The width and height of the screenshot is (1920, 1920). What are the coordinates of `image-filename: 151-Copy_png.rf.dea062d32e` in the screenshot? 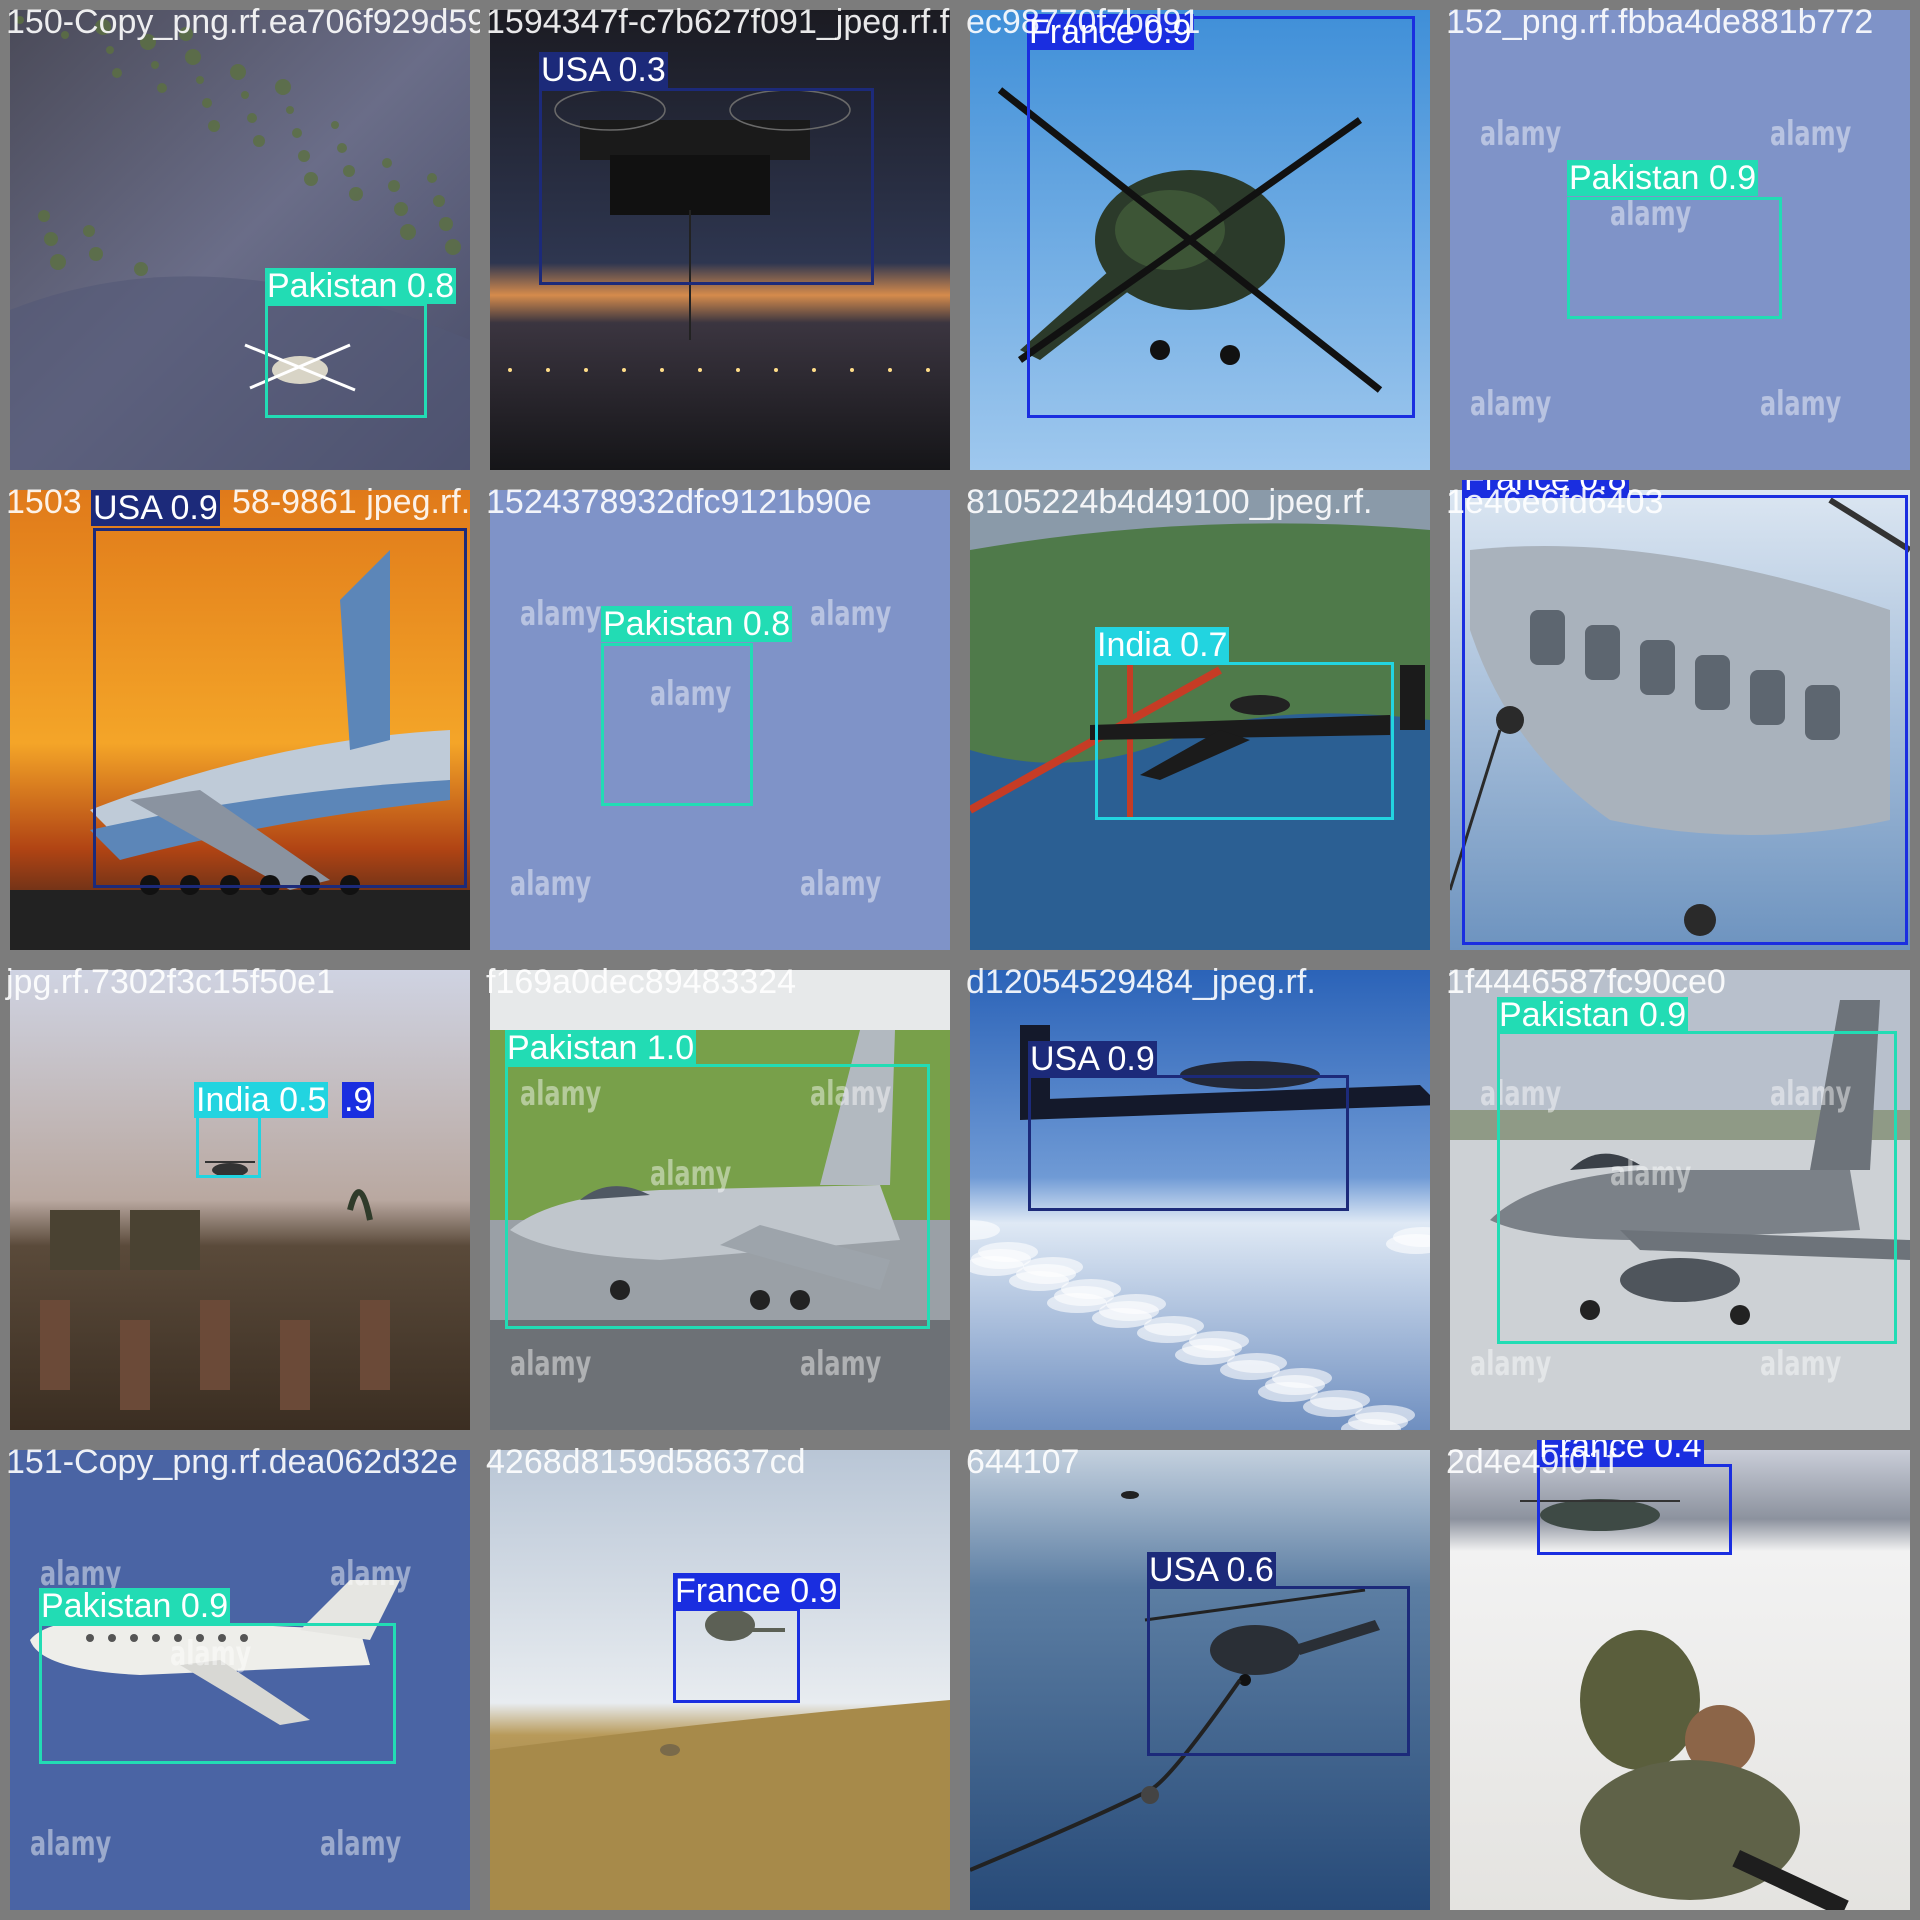 It's located at (232, 1462).